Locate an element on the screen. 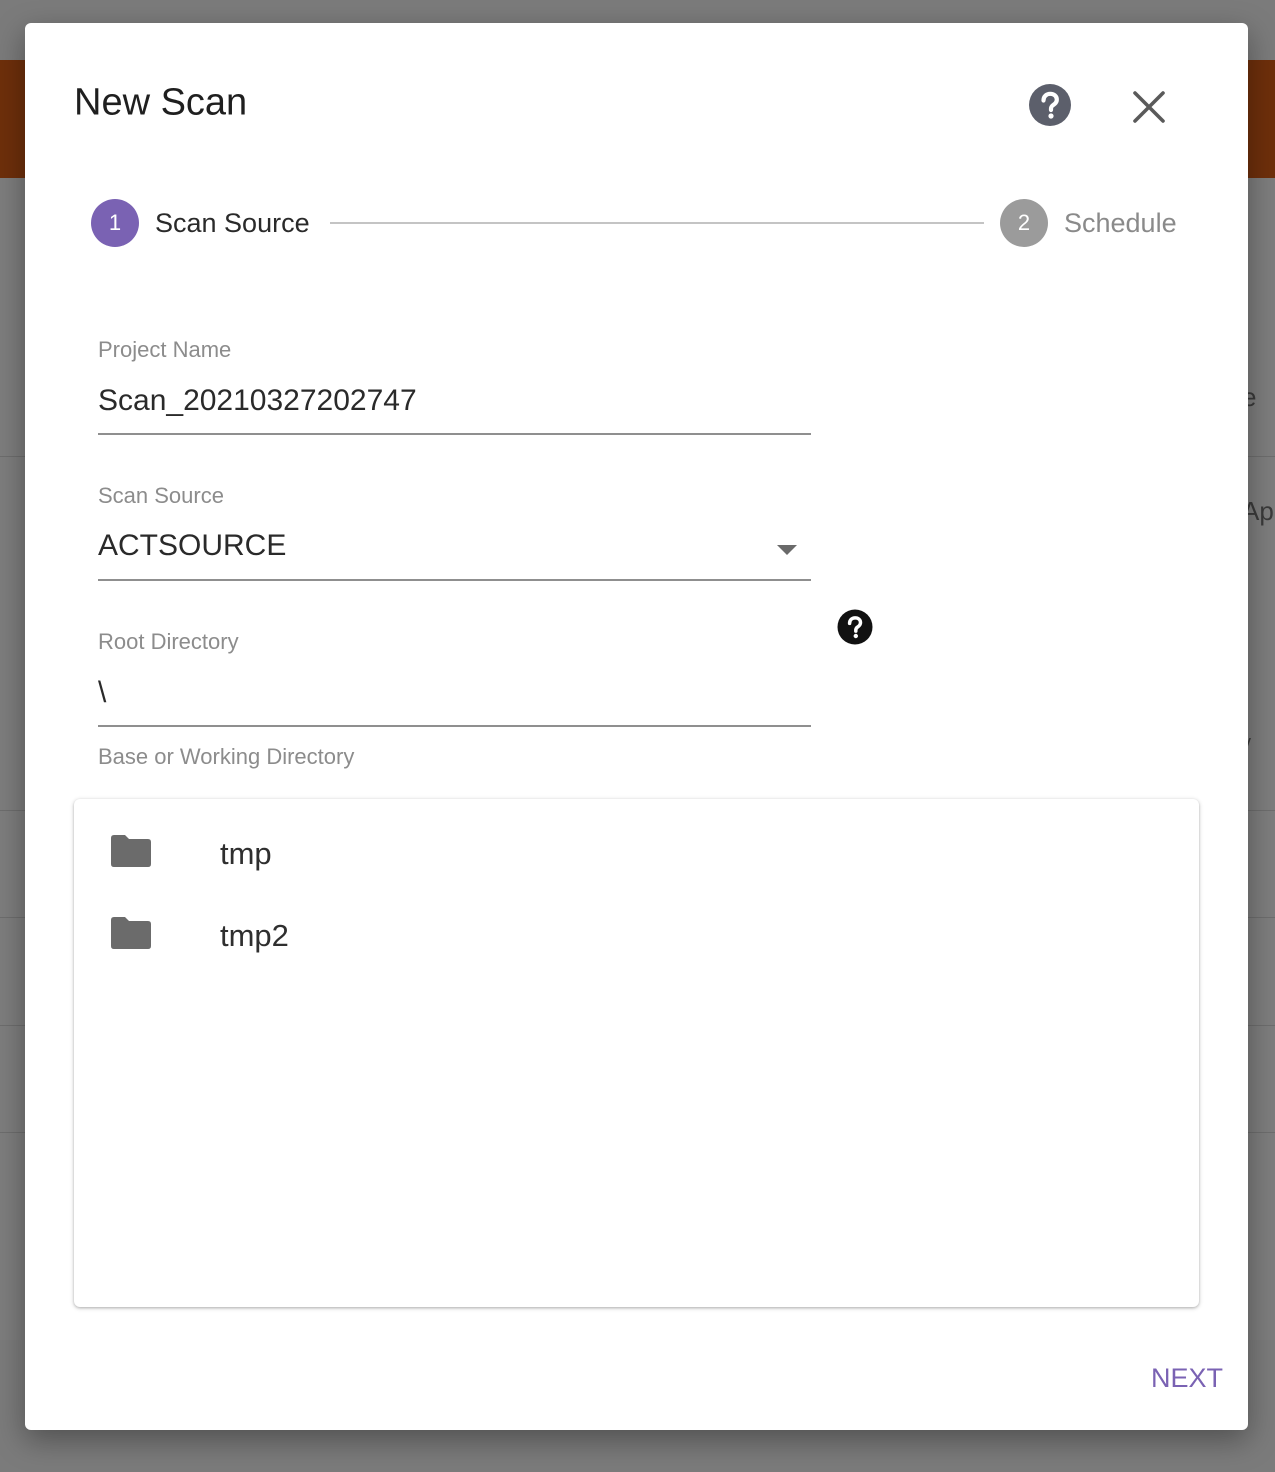 The height and width of the screenshot is (1472, 1275). directory-item-tmp2: tmp2 is located at coordinates (636, 936).